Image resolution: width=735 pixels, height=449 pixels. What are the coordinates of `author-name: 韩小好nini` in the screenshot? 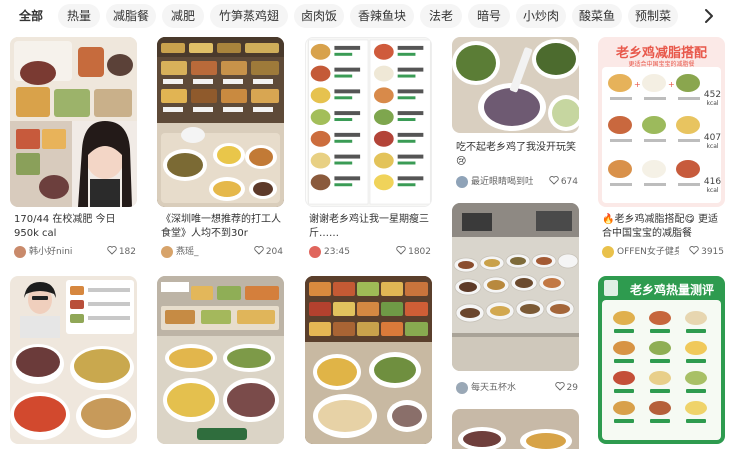 It's located at (50, 252).